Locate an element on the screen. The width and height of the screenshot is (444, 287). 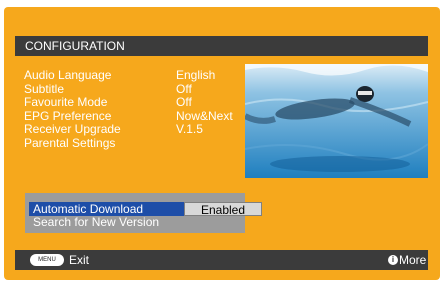
value-receiver-upgrade: V.1.5 is located at coordinates (189, 129).